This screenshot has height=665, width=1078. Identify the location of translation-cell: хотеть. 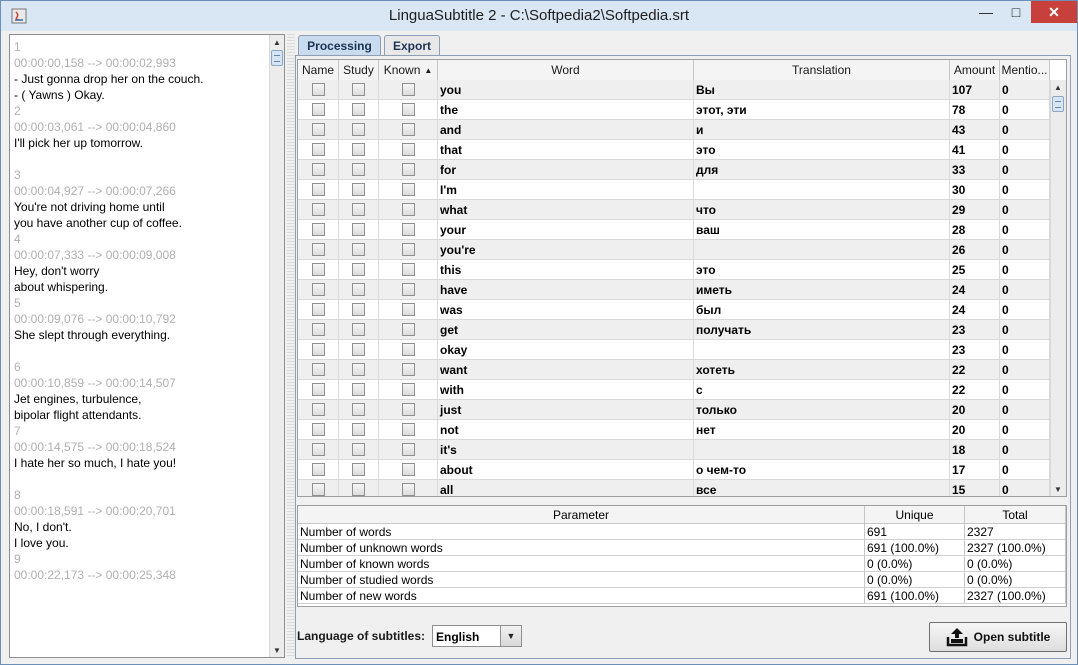
(822, 369).